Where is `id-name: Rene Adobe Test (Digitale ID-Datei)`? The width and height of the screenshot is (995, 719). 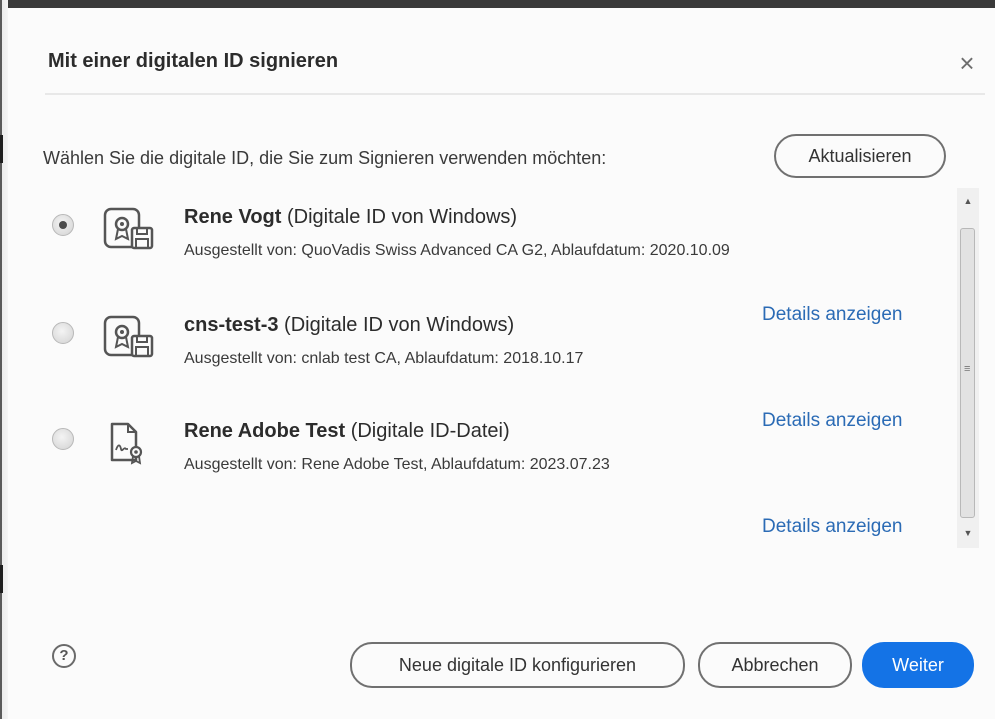
id-name: Rene Adobe Test (Digitale ID-Datei) is located at coordinates (347, 431).